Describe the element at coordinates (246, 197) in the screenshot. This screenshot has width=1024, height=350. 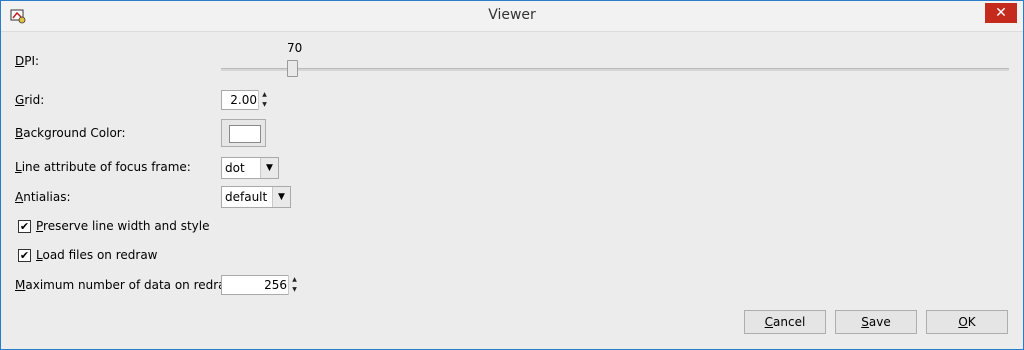
I see `antialias-value: default` at that location.